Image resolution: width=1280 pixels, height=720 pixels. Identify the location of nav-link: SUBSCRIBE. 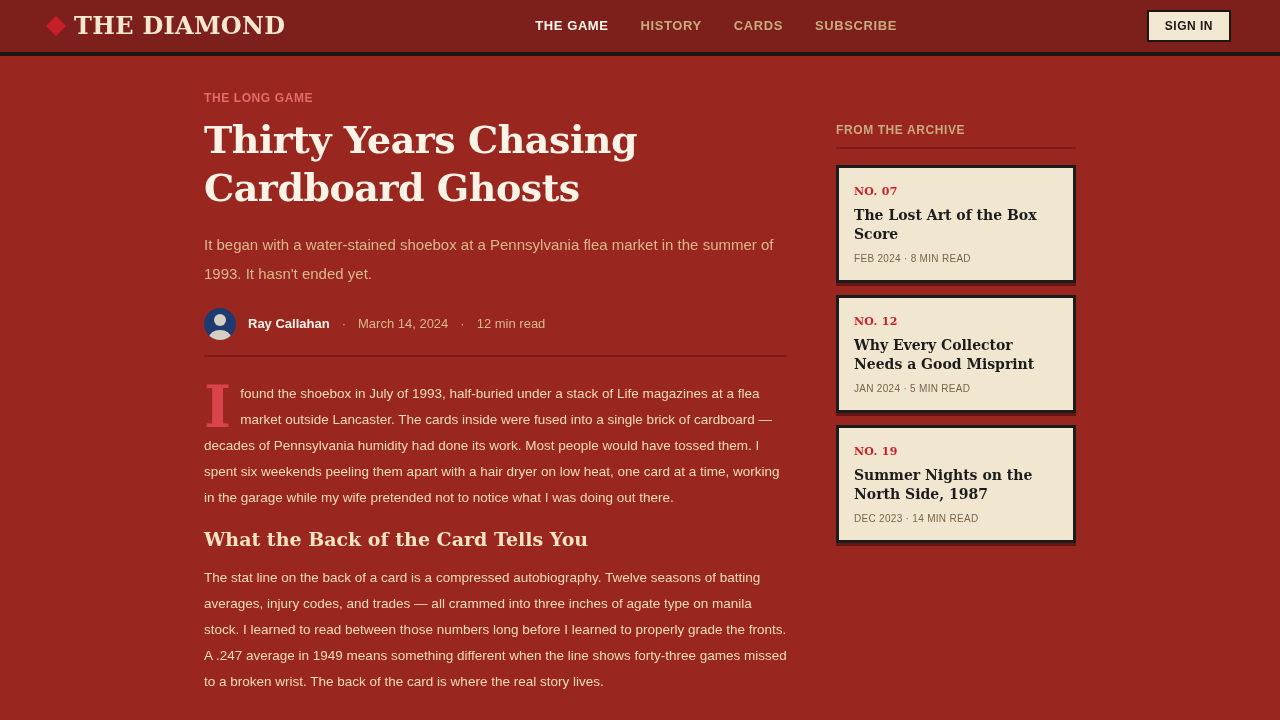
(856, 26).